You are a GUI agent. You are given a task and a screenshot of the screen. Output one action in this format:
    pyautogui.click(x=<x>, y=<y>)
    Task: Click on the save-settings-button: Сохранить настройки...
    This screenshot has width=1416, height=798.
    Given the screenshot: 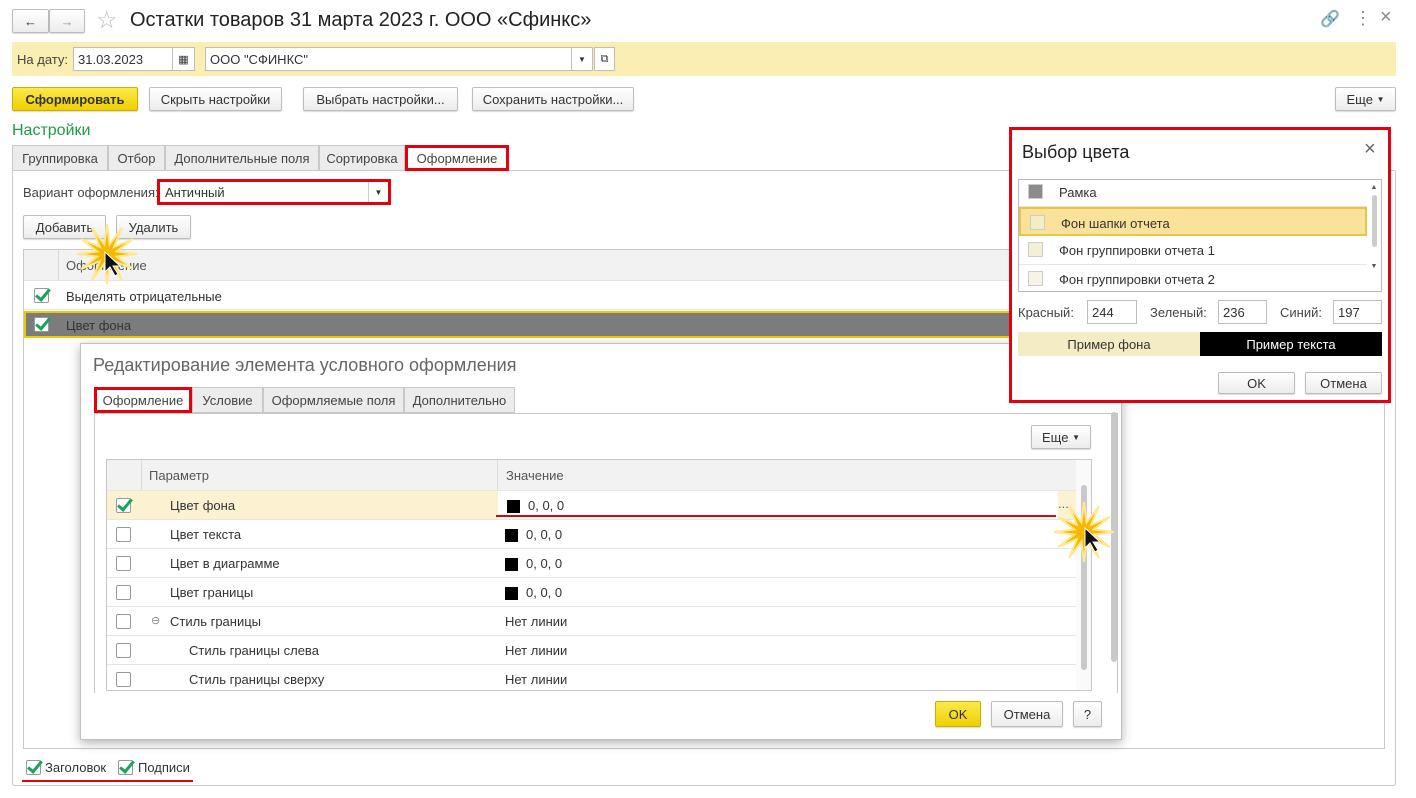 What is the action you would take?
    pyautogui.click(x=553, y=99)
    